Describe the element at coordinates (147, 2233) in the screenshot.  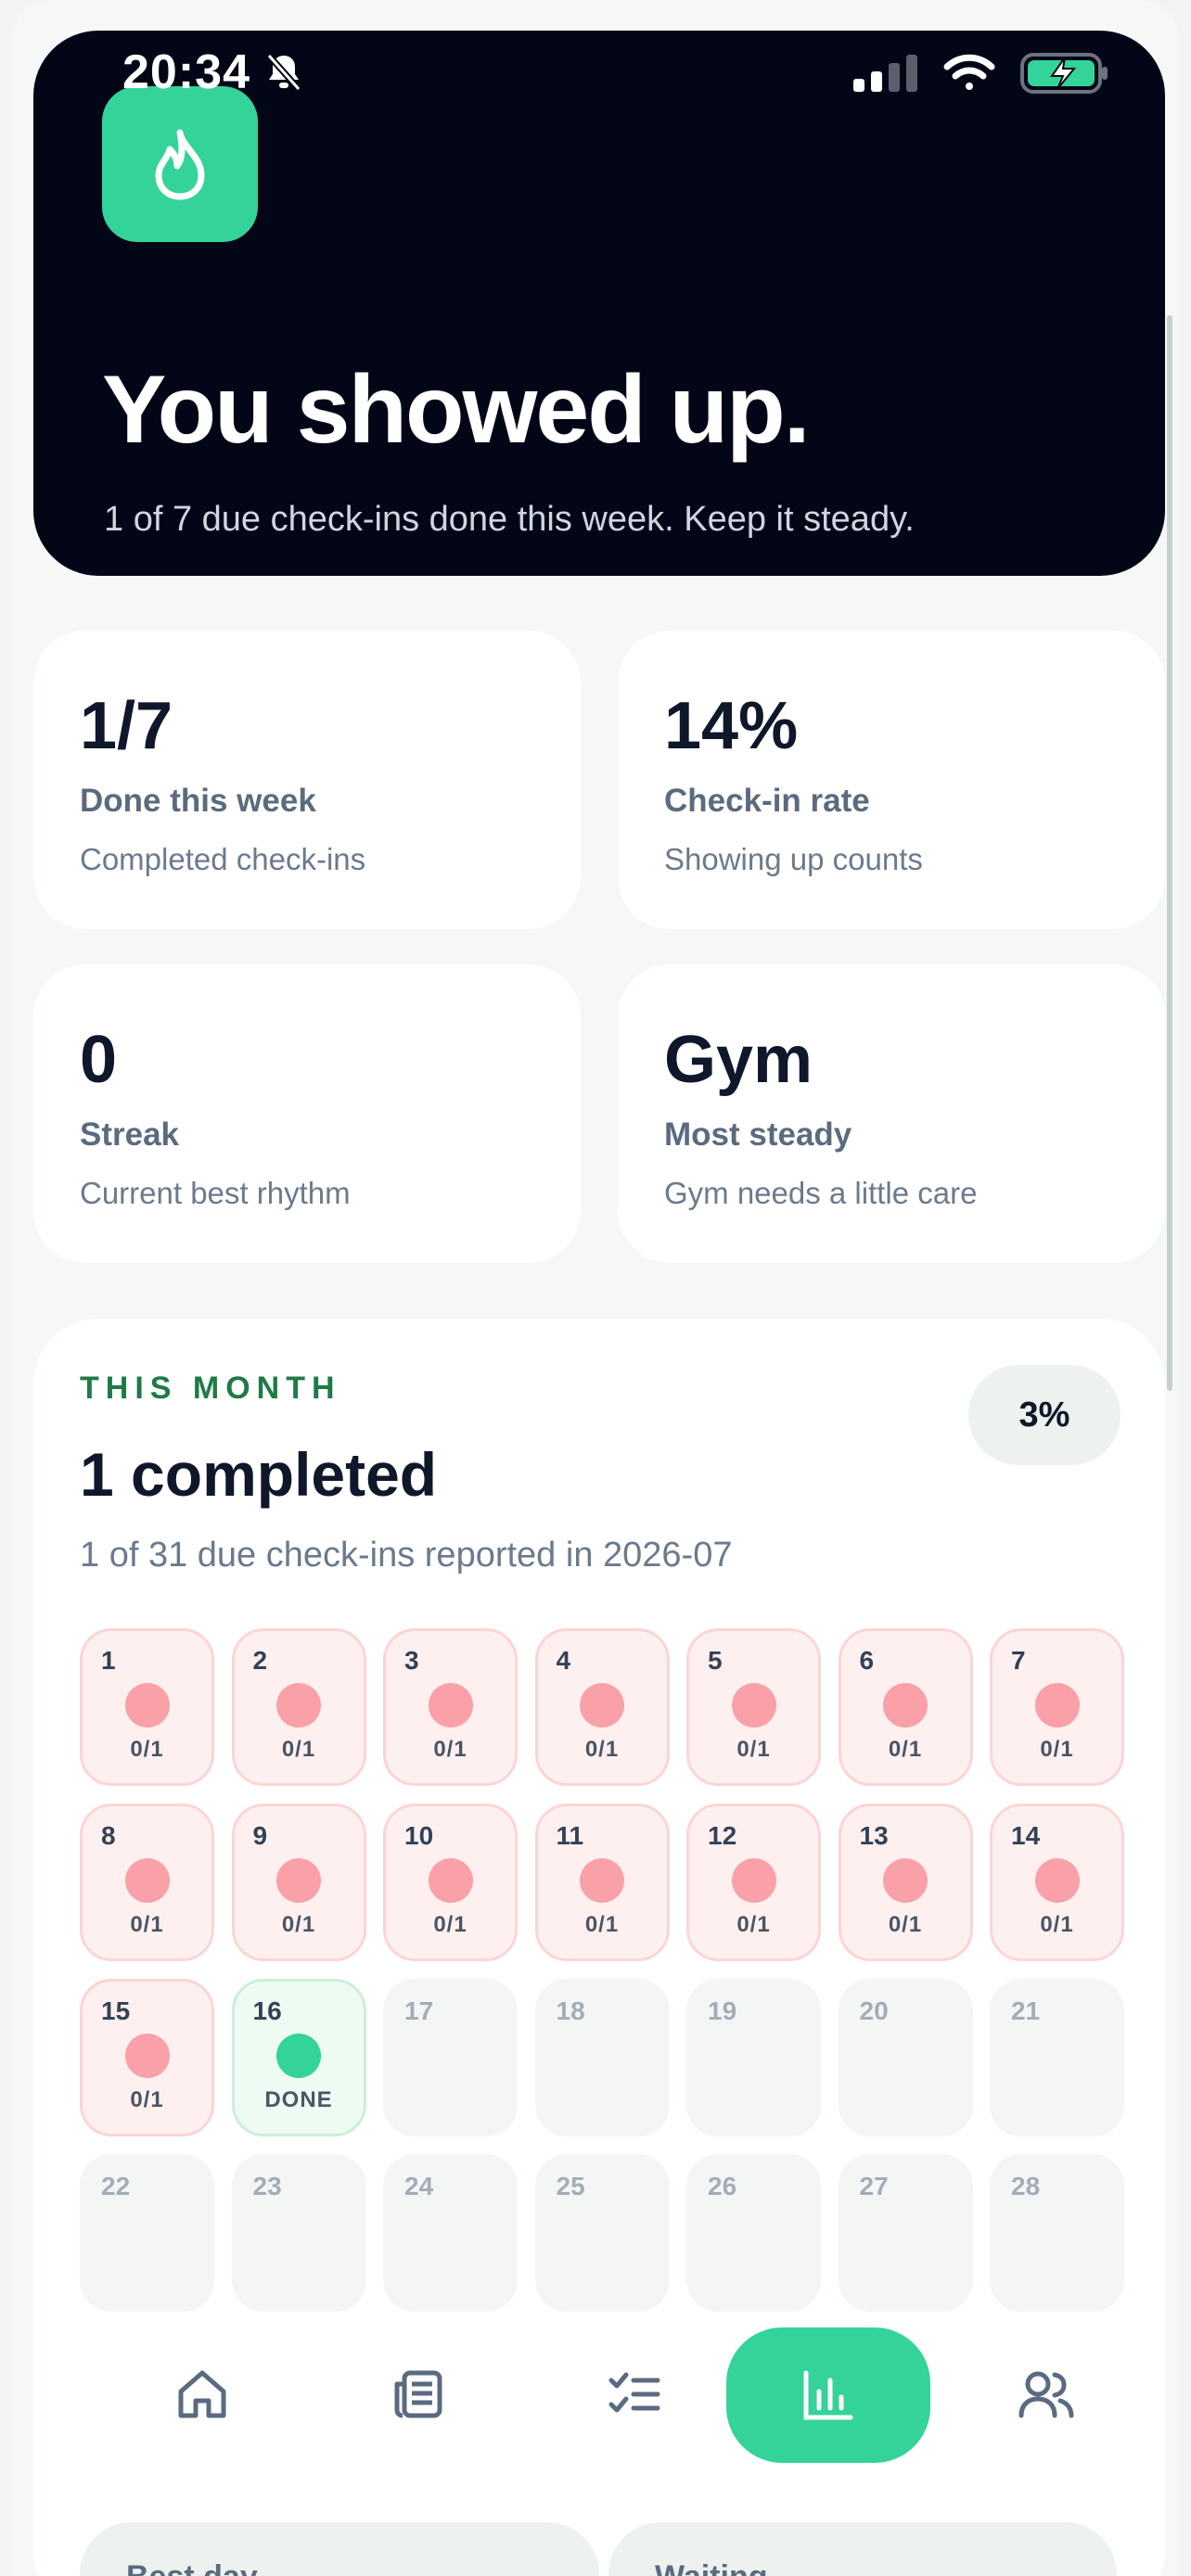
I see `calendar-day: 22` at that location.